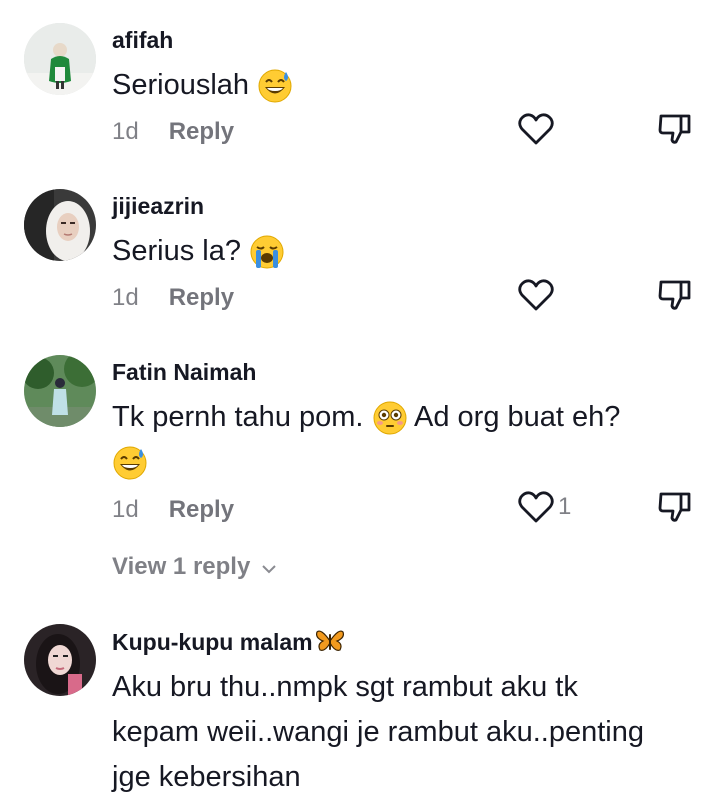 This screenshot has width=720, height=800. I want to click on butterfly-emoji, so click(330, 644).